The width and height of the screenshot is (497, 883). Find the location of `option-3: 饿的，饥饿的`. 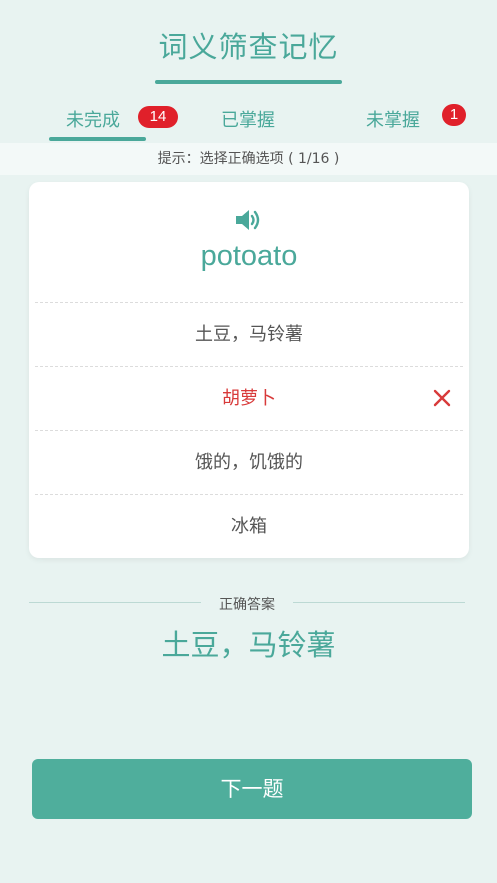

option-3: 饿的，饥饿的 is located at coordinates (249, 462).